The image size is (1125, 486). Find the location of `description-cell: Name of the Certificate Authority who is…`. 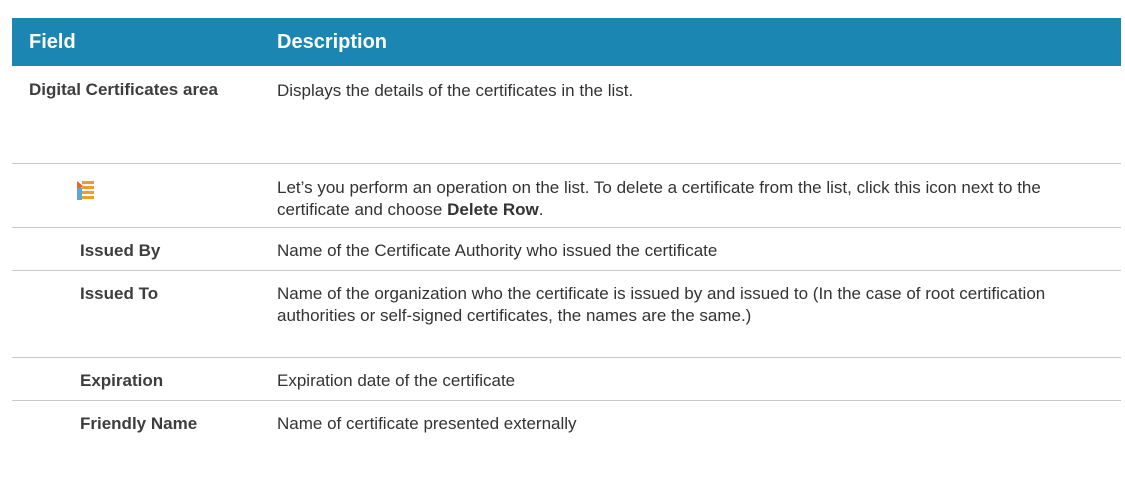

description-cell: Name of the Certificate Authority who is… is located at coordinates (693, 249).